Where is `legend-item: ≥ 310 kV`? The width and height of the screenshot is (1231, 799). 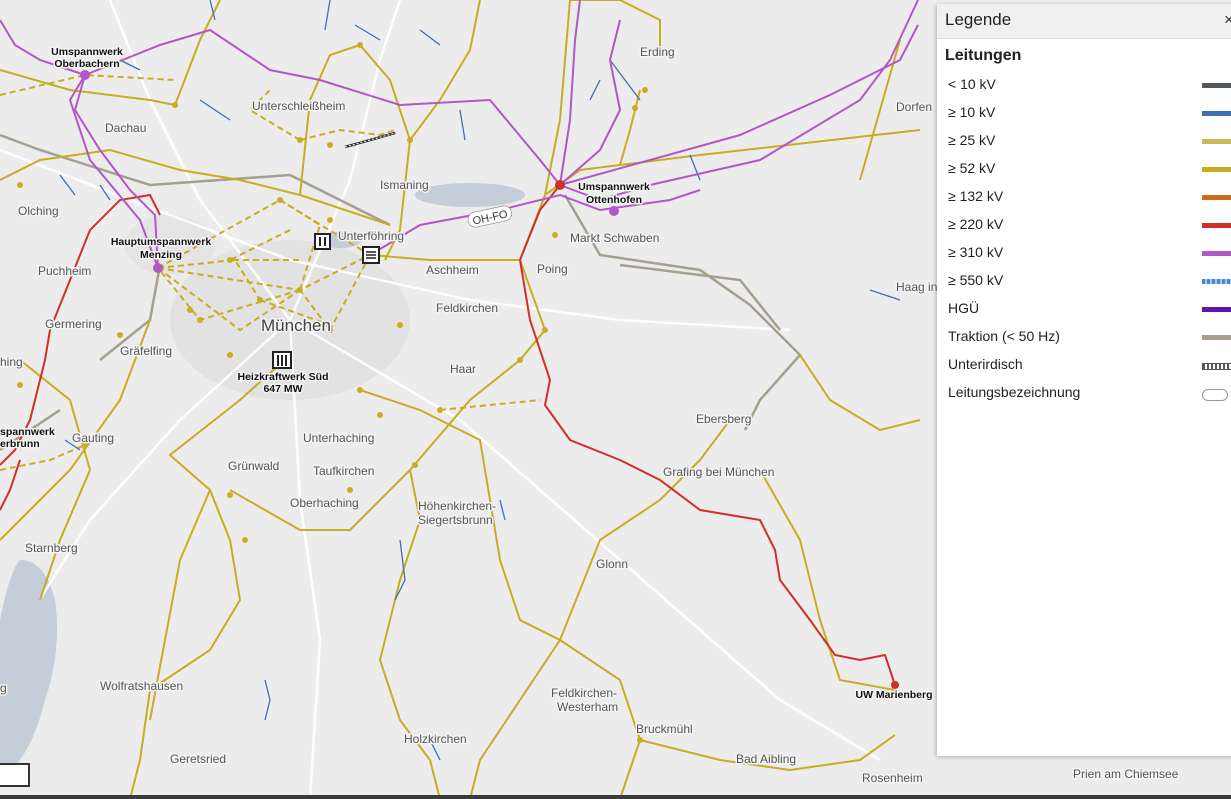
legend-item: ≥ 310 kV is located at coordinates (1089, 253).